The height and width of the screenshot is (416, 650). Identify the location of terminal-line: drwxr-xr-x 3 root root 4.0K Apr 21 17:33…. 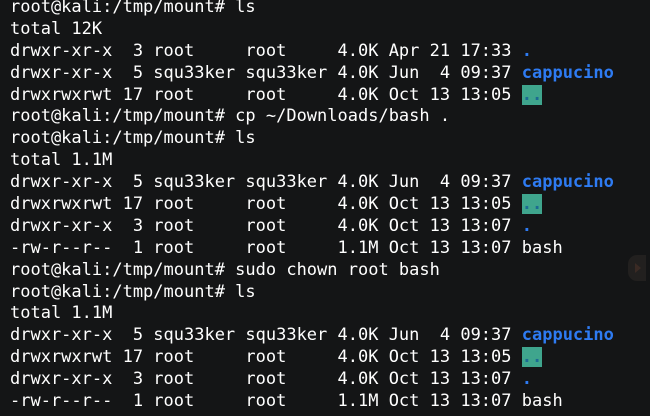
(271, 50).